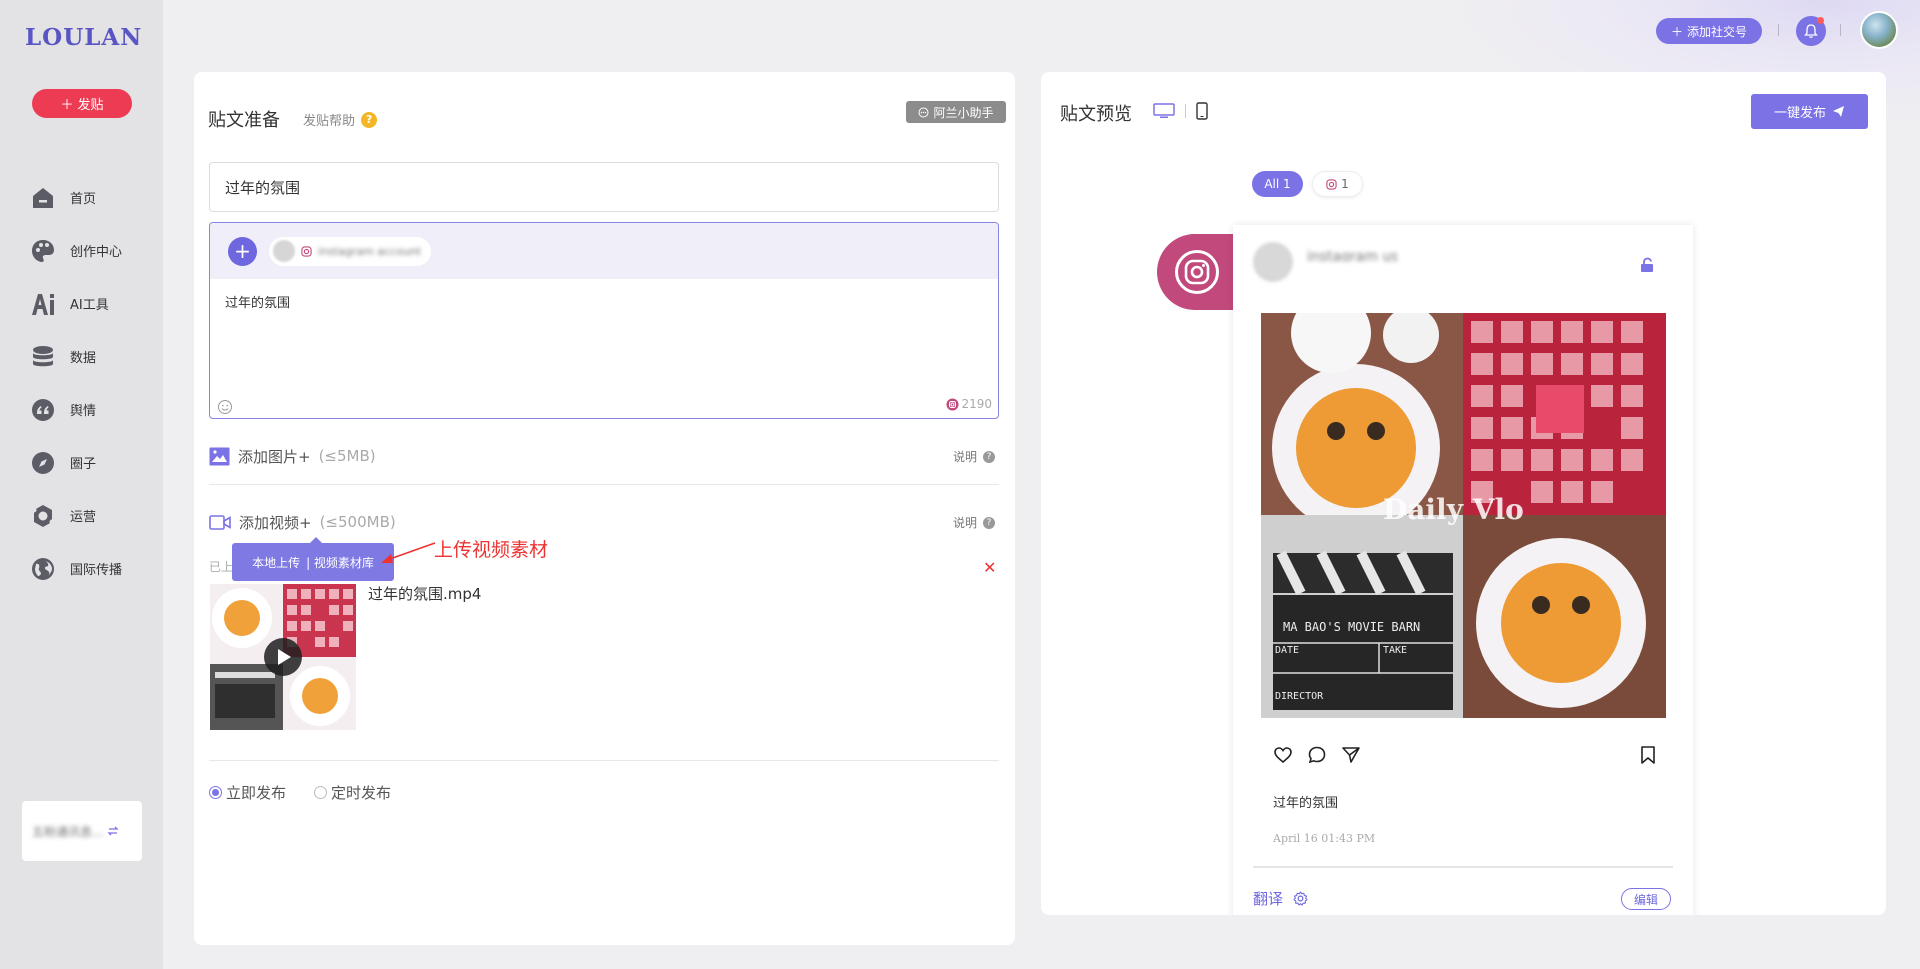  Describe the element at coordinates (1879, 30) in the screenshot. I see `user-avatar` at that location.